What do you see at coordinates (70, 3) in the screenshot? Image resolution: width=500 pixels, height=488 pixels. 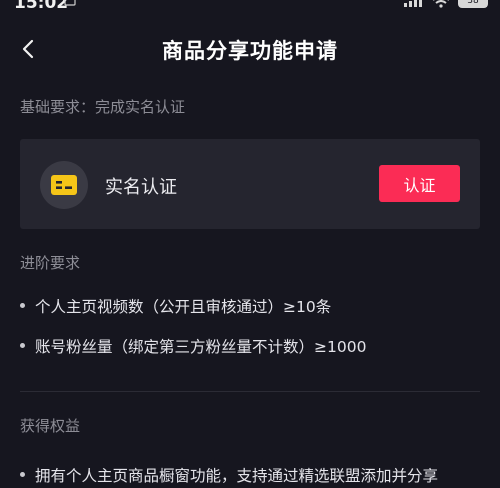 I see `notification-icon` at bounding box center [70, 3].